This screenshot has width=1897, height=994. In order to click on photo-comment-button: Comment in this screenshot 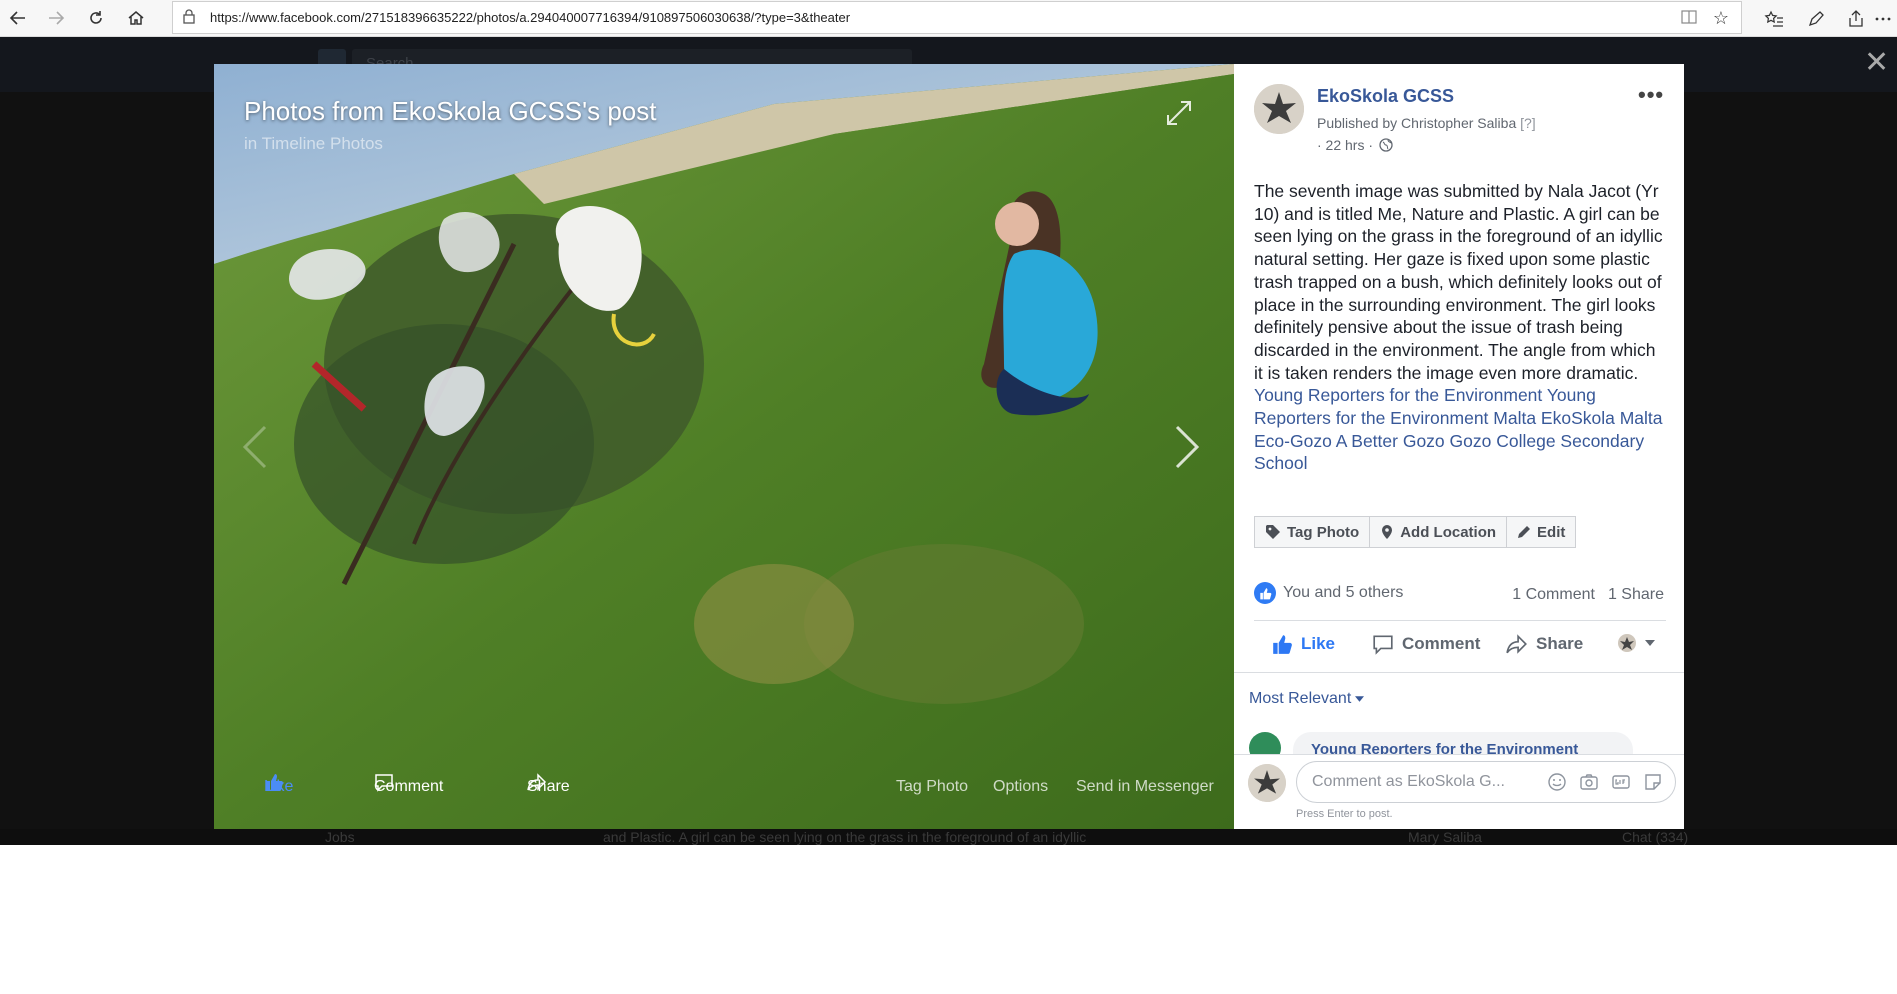, I will do `click(408, 787)`.